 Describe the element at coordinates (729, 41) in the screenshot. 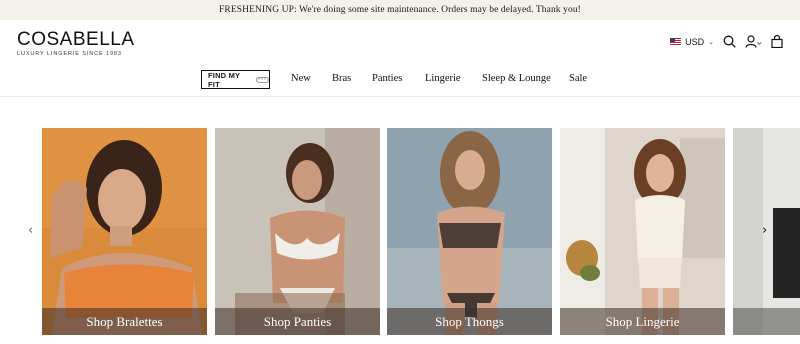

I see `search-icon` at that location.